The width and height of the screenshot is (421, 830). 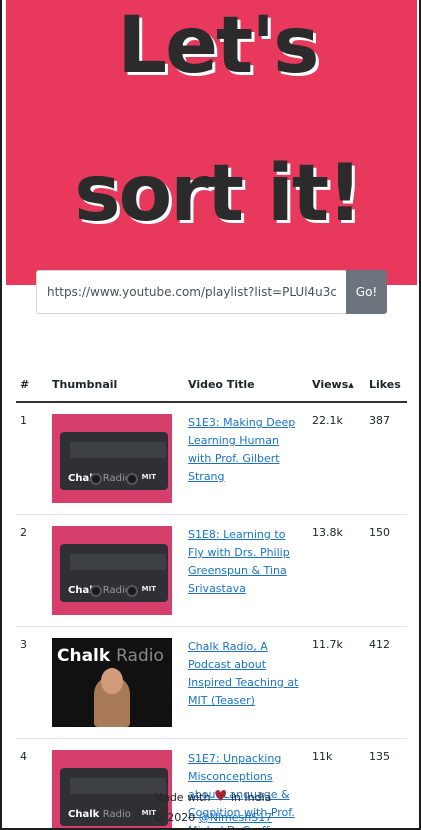 I want to click on go-button: Go!, so click(x=366, y=292).